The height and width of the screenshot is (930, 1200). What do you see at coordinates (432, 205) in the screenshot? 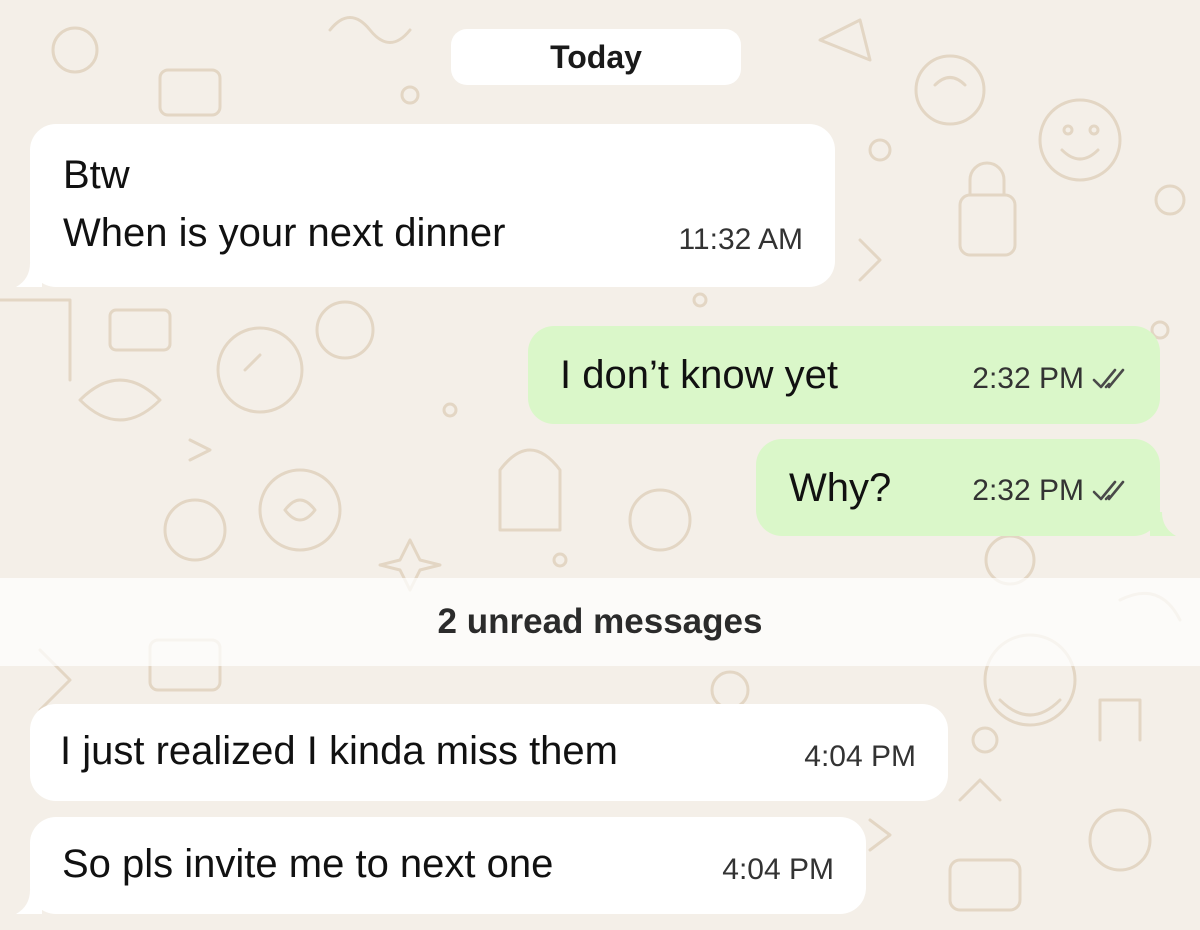
I see `message-bubble-incoming: Btw When is your next dinner 11:32 AM` at bounding box center [432, 205].